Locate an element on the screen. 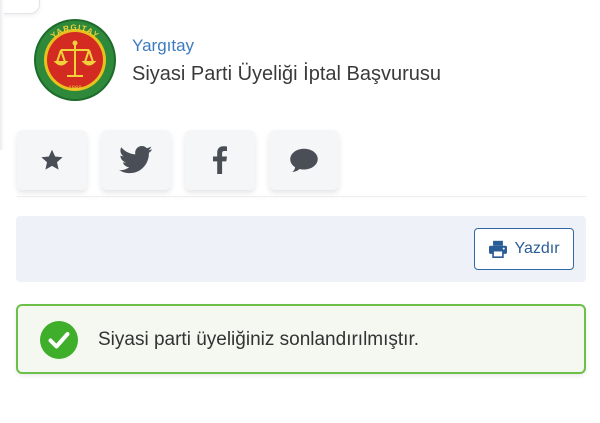 The image size is (600, 423). comment-icon is located at coordinates (304, 160).